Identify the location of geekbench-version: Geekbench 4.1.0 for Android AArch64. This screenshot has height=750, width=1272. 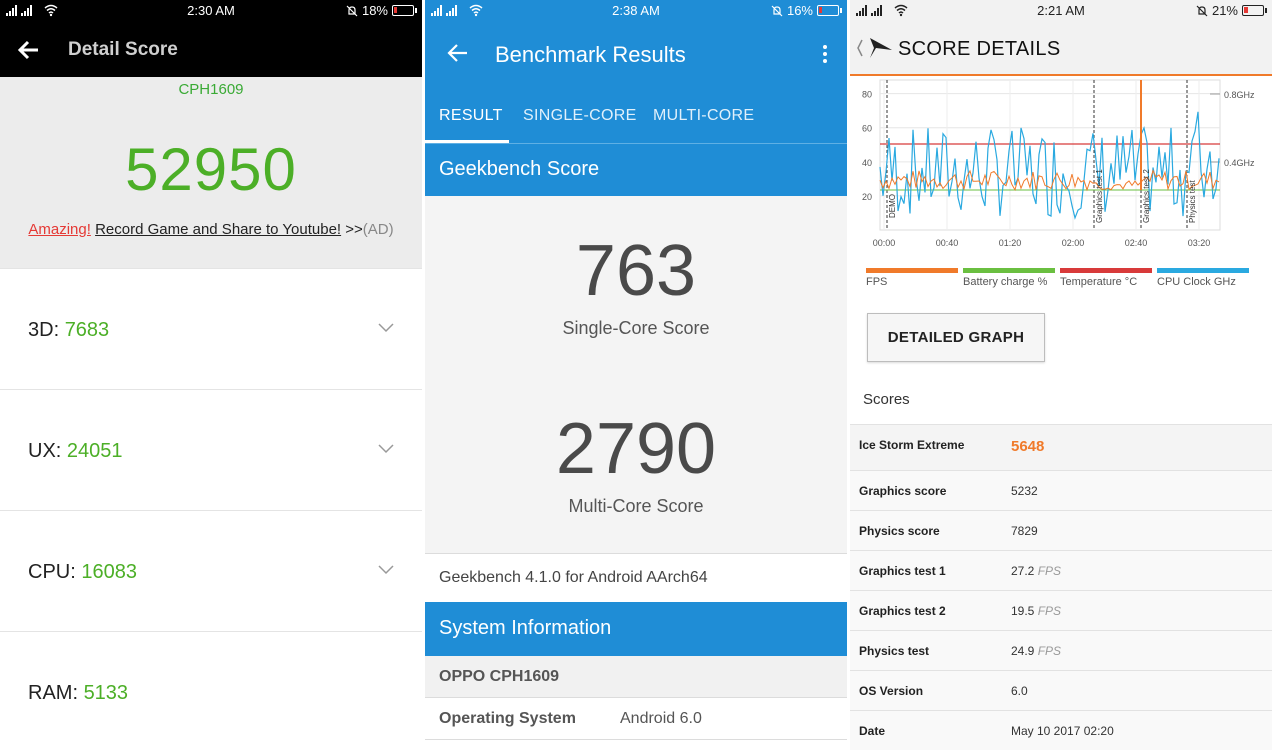
(636, 577).